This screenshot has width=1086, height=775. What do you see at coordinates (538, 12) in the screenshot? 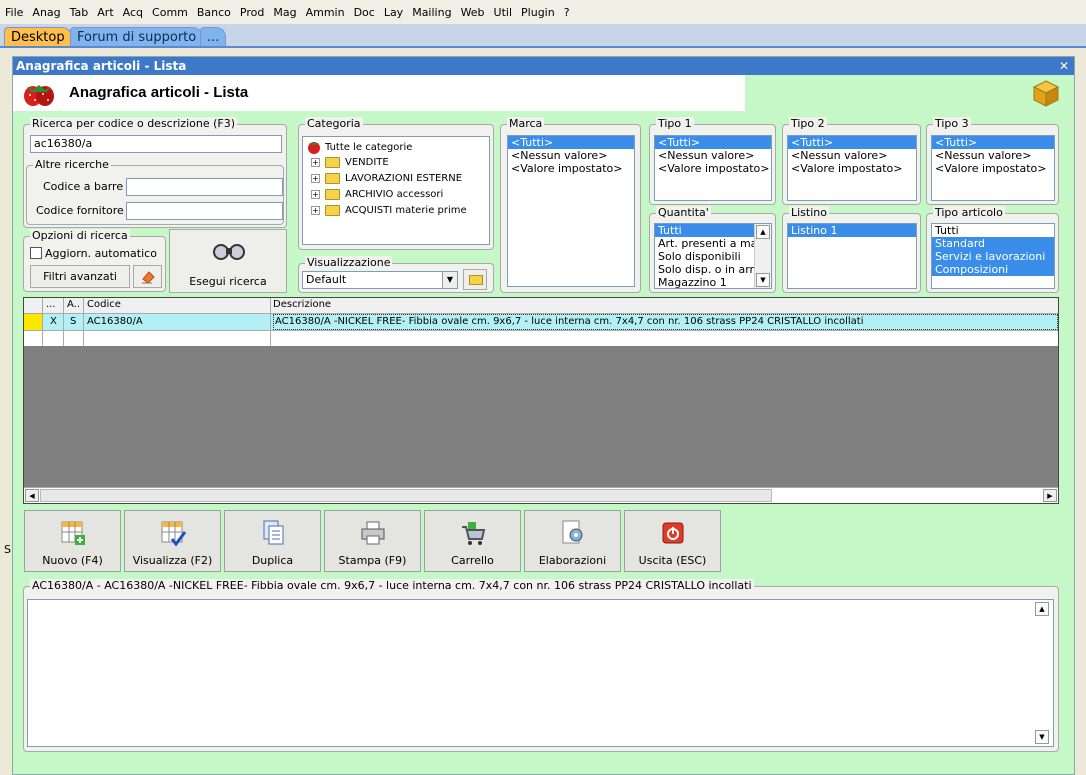
I see `menu-item: Plugin` at bounding box center [538, 12].